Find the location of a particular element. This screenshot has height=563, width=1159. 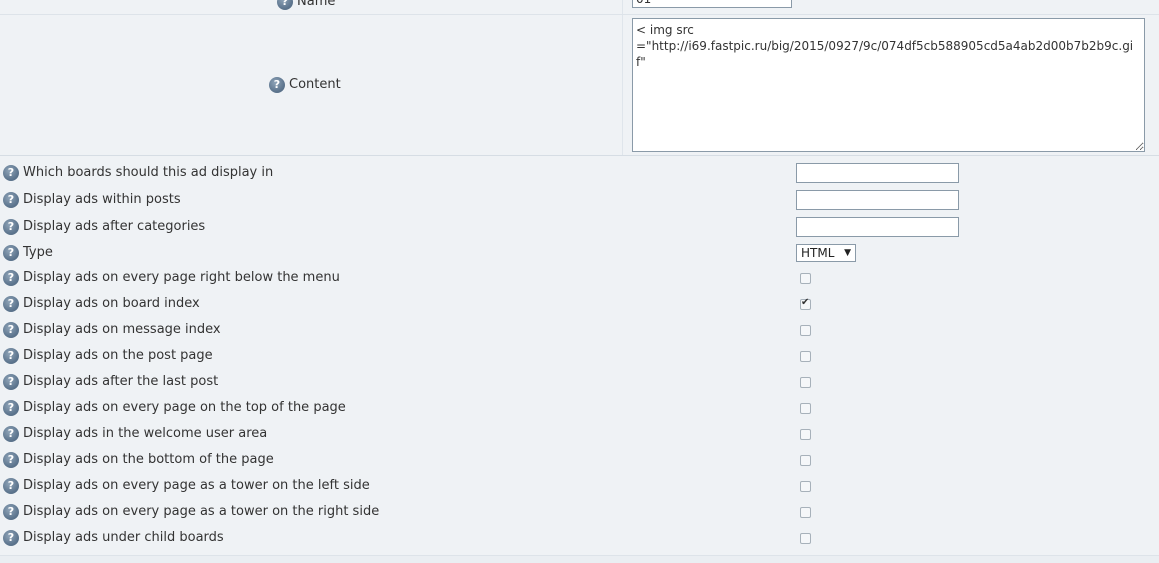

within-posts-label-wrap: ? Display ads within posts is located at coordinates (92, 200).